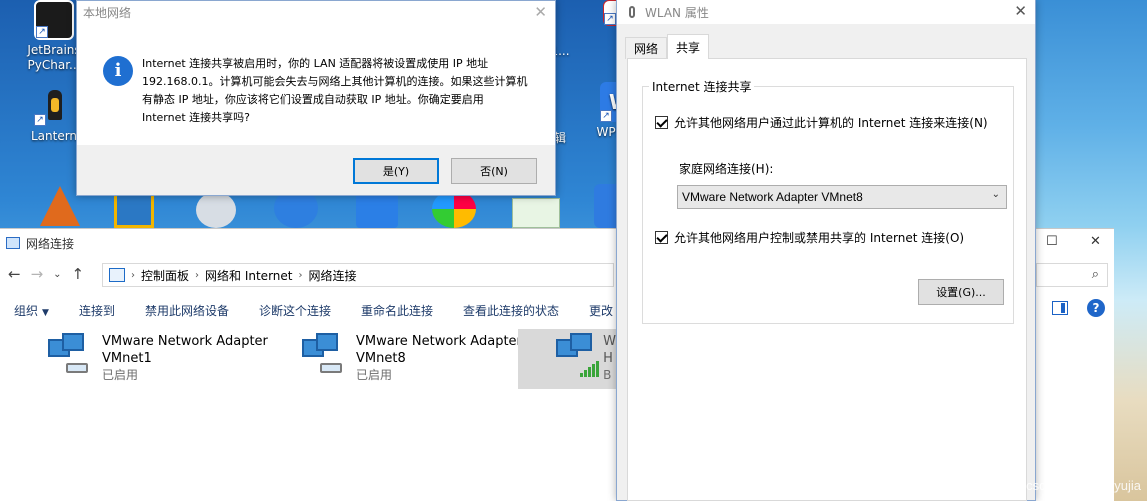 This screenshot has width=1147, height=501. I want to click on matlab-icon, so click(60, 206).